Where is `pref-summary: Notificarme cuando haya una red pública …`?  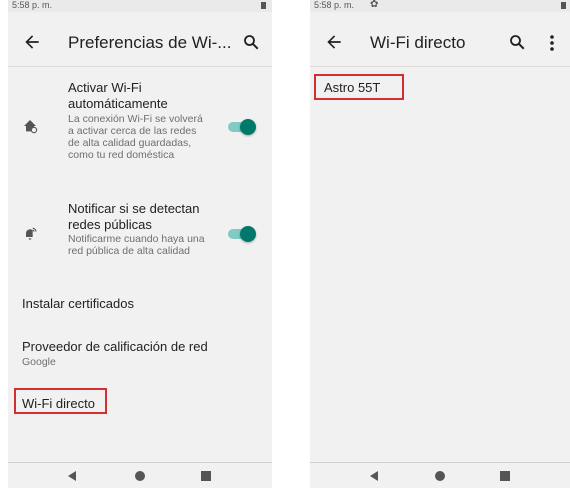 pref-summary: Notificarme cuando haya una red pública … is located at coordinates (136, 245).